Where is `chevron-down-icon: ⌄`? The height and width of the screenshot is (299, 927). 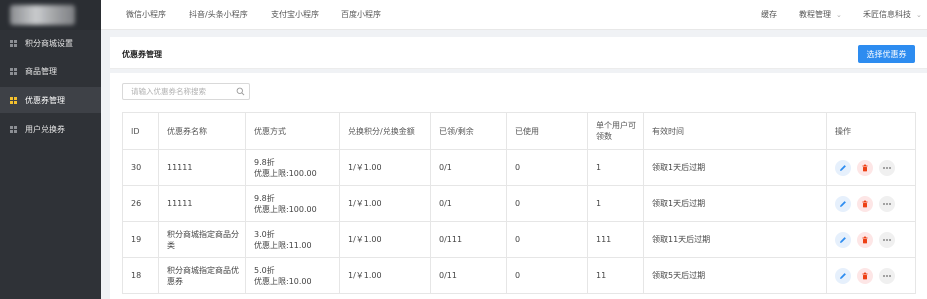 chevron-down-icon: ⌄ is located at coordinates (919, 15).